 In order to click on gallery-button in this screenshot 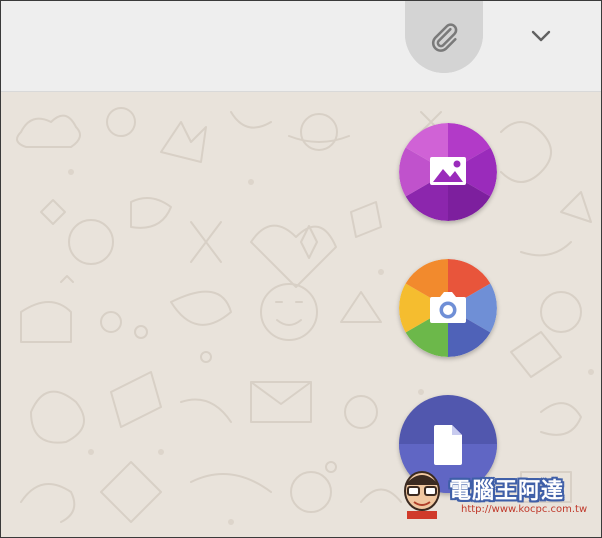, I will do `click(448, 172)`.